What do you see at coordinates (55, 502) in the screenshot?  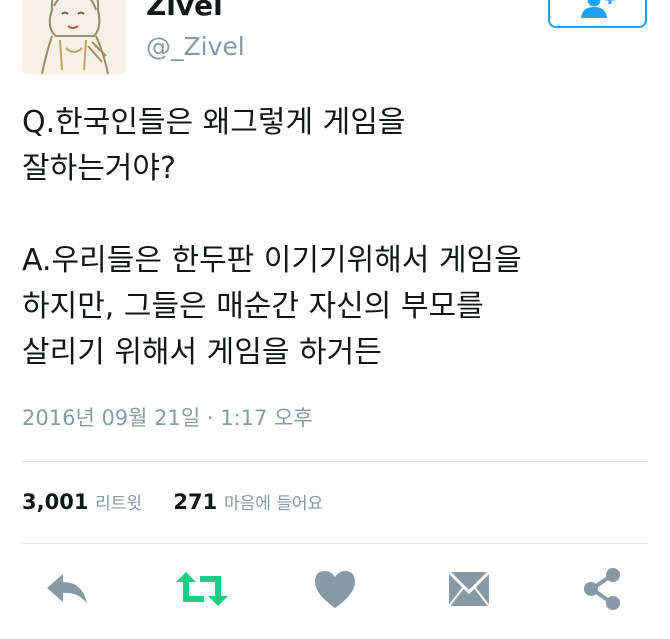 I see `retweet-count: 3,001` at bounding box center [55, 502].